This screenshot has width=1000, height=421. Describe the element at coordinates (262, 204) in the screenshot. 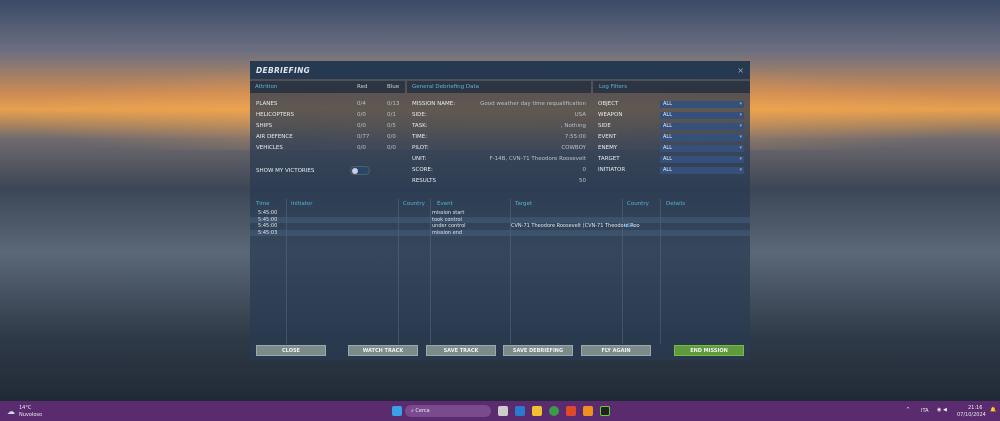

I see `col-time: Time` at that location.